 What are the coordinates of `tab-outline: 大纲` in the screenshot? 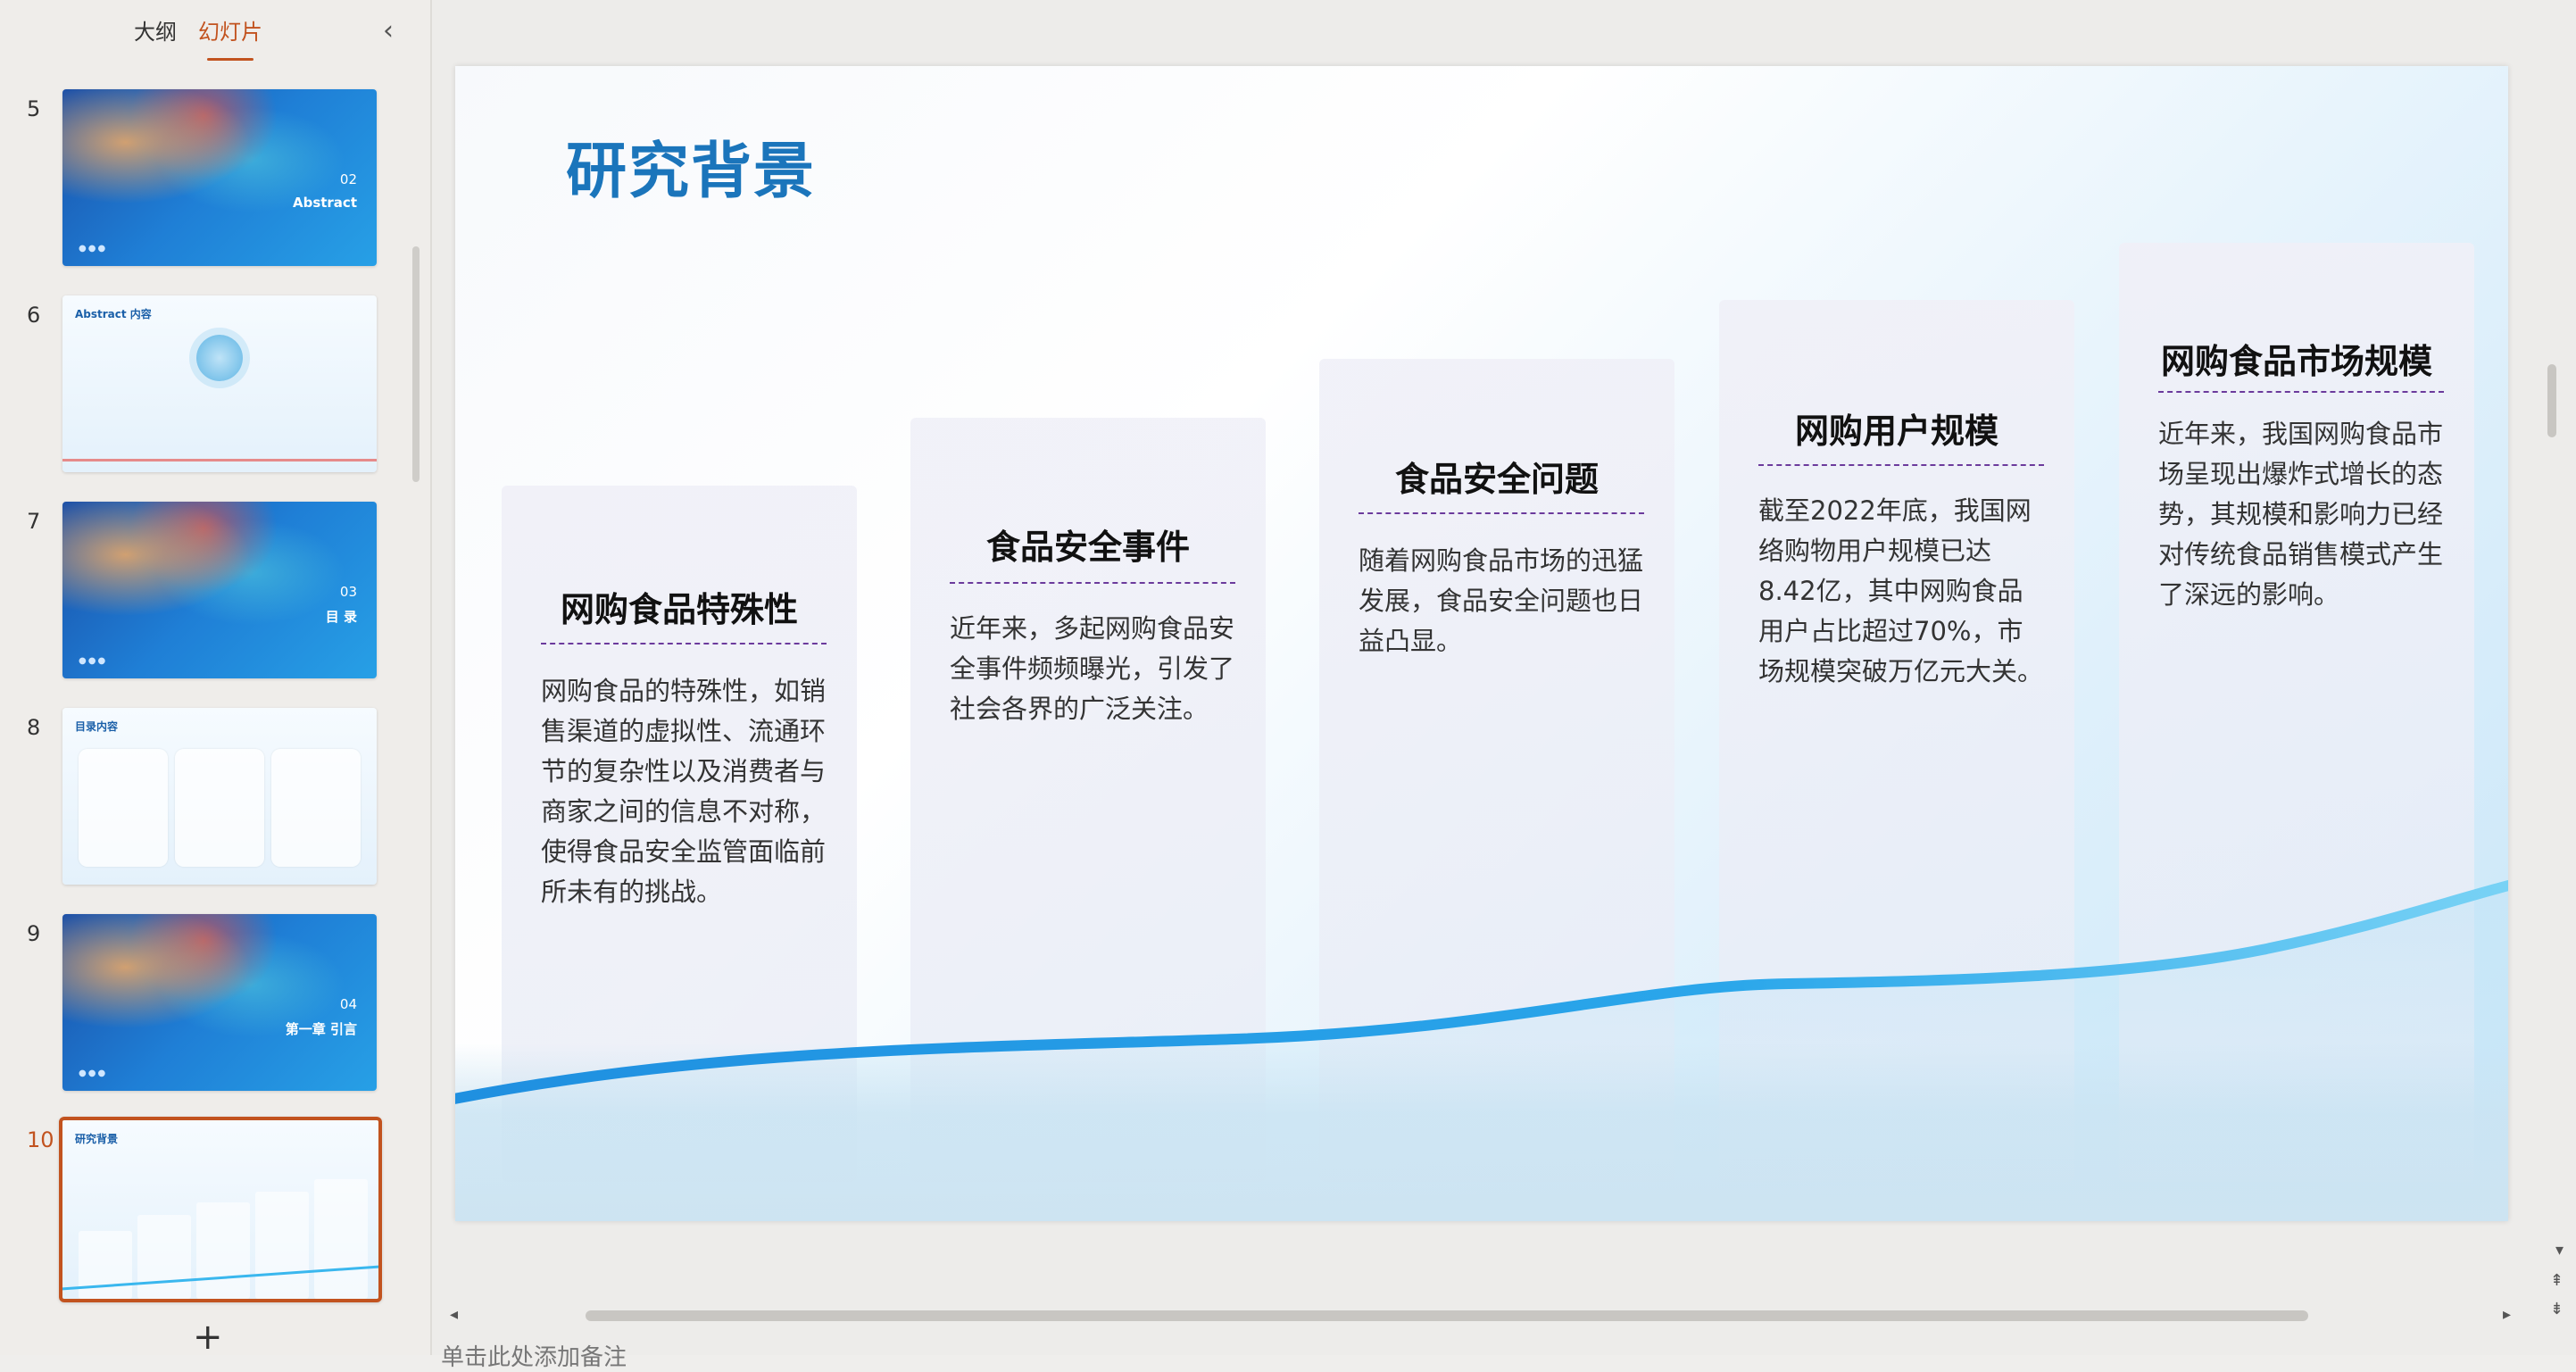 It's located at (155, 36).